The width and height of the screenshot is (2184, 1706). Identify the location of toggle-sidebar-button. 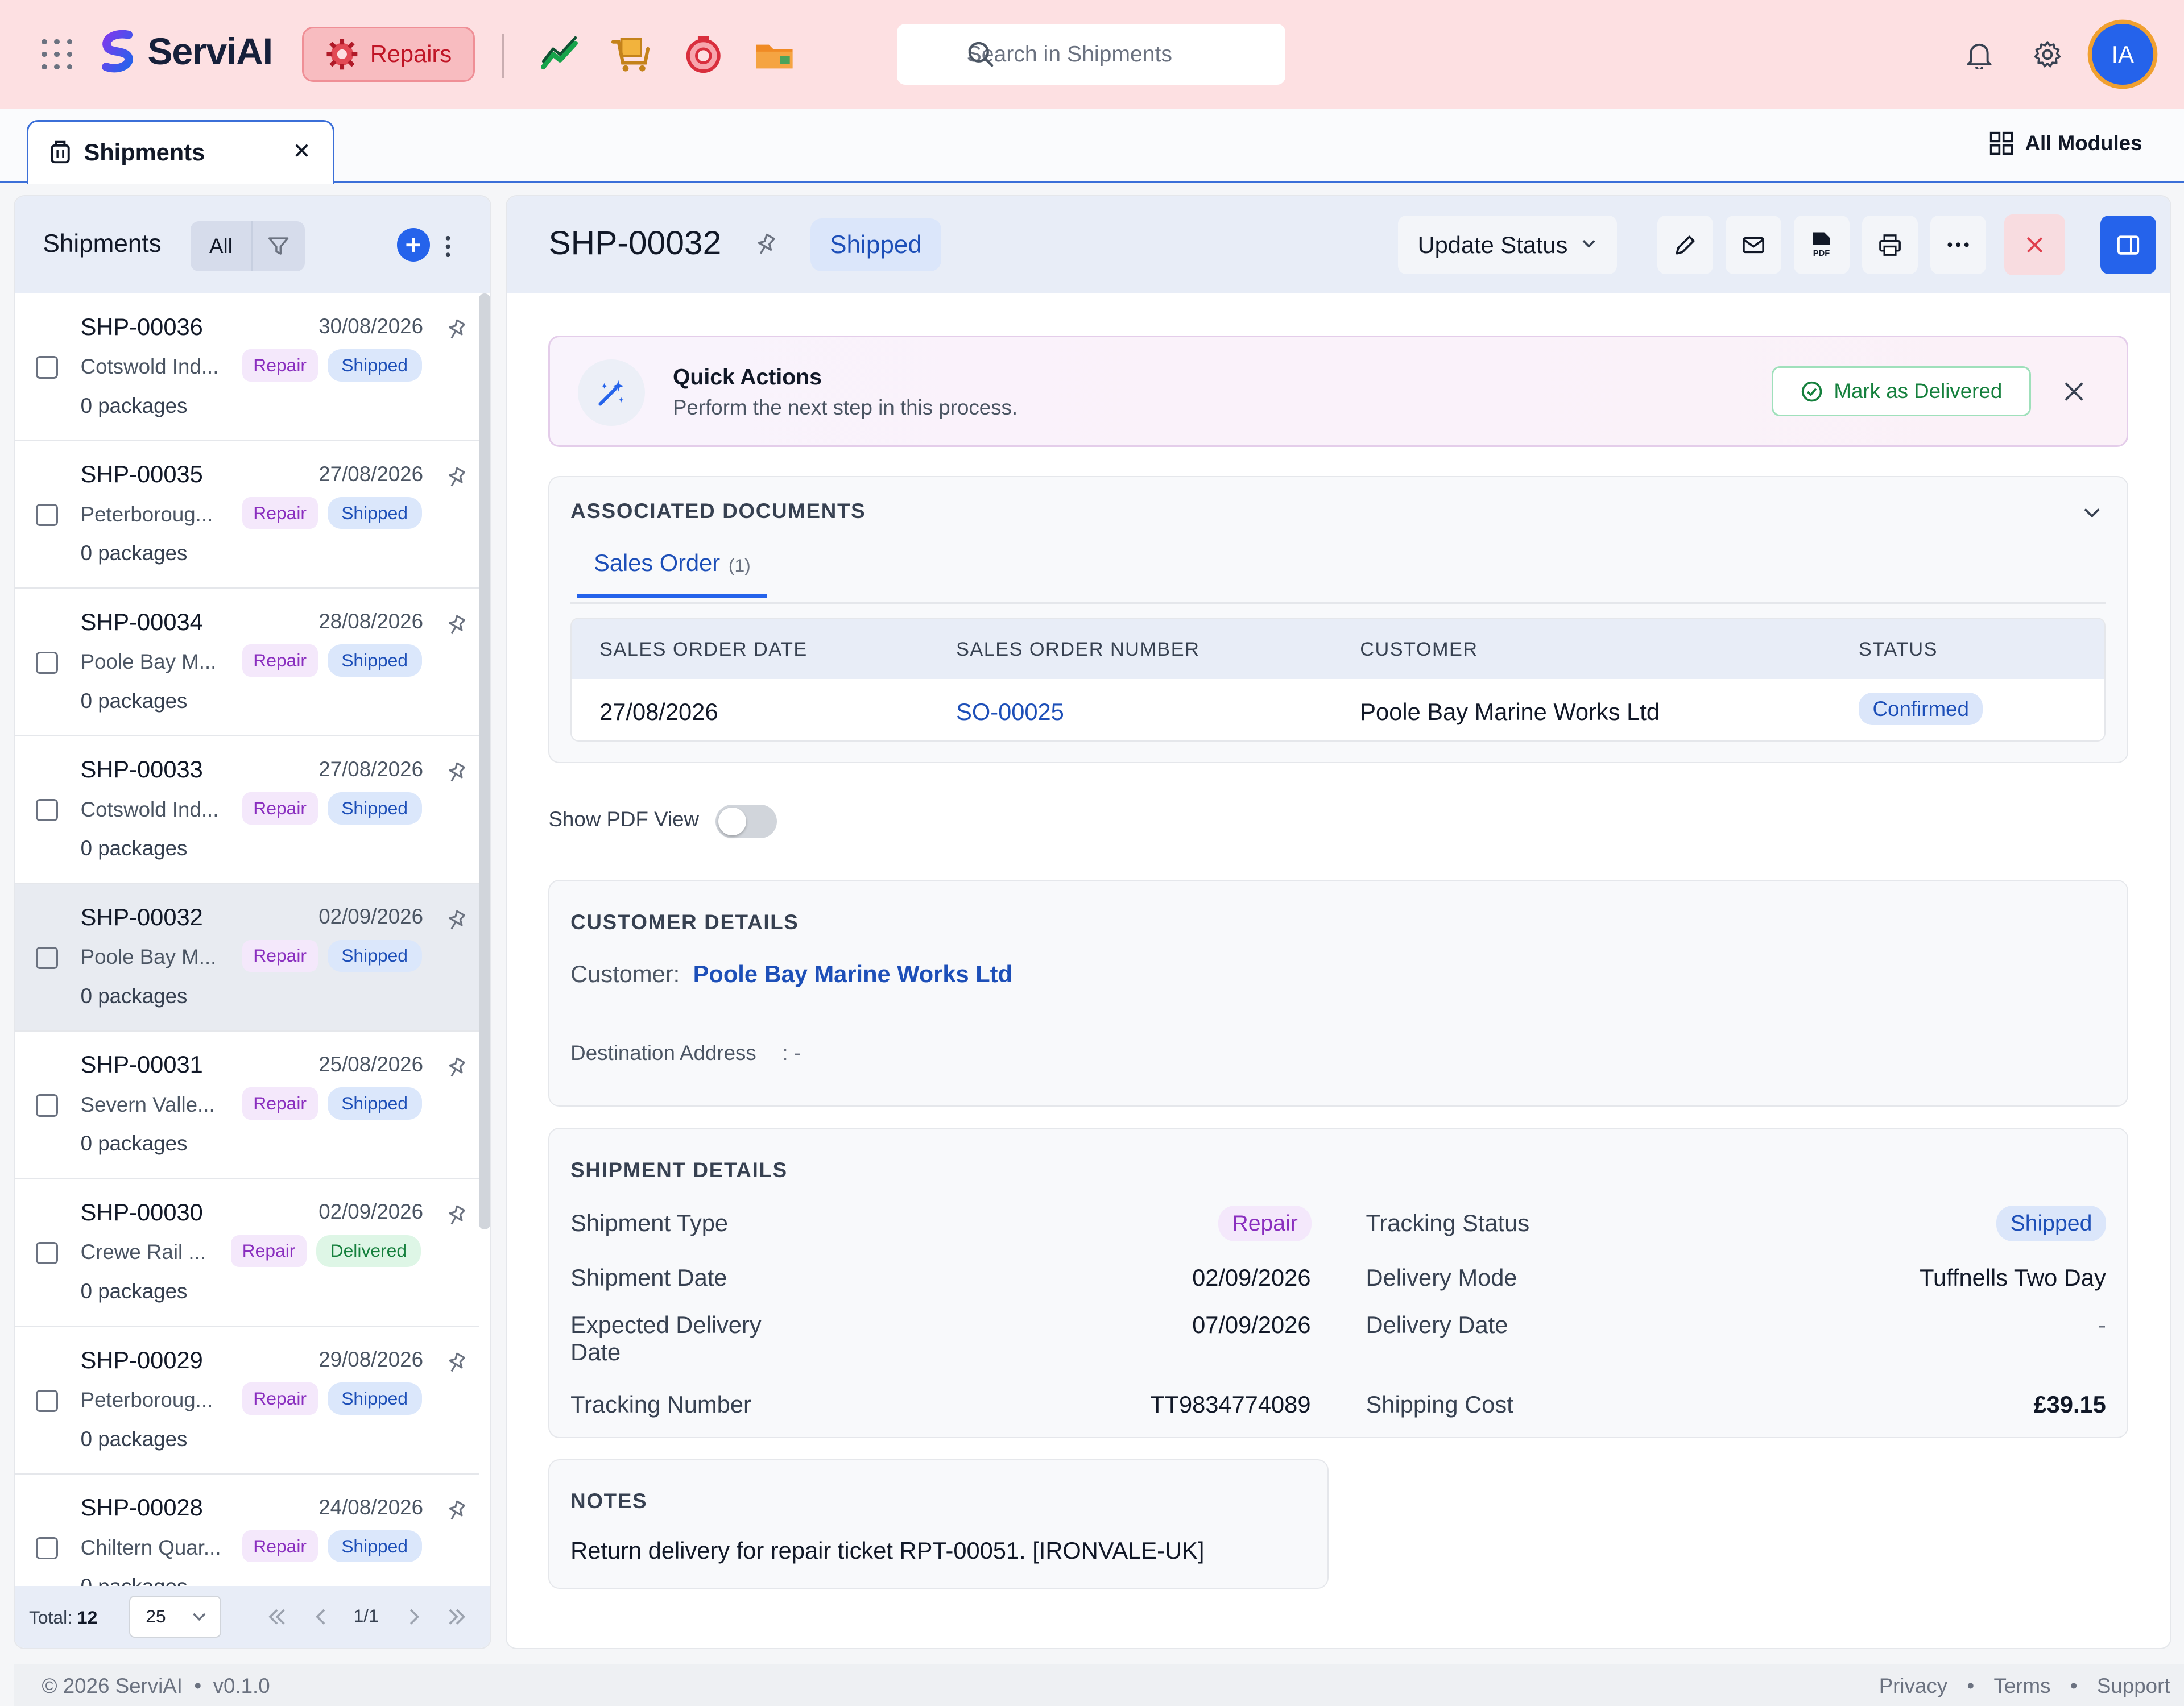
(2128, 245).